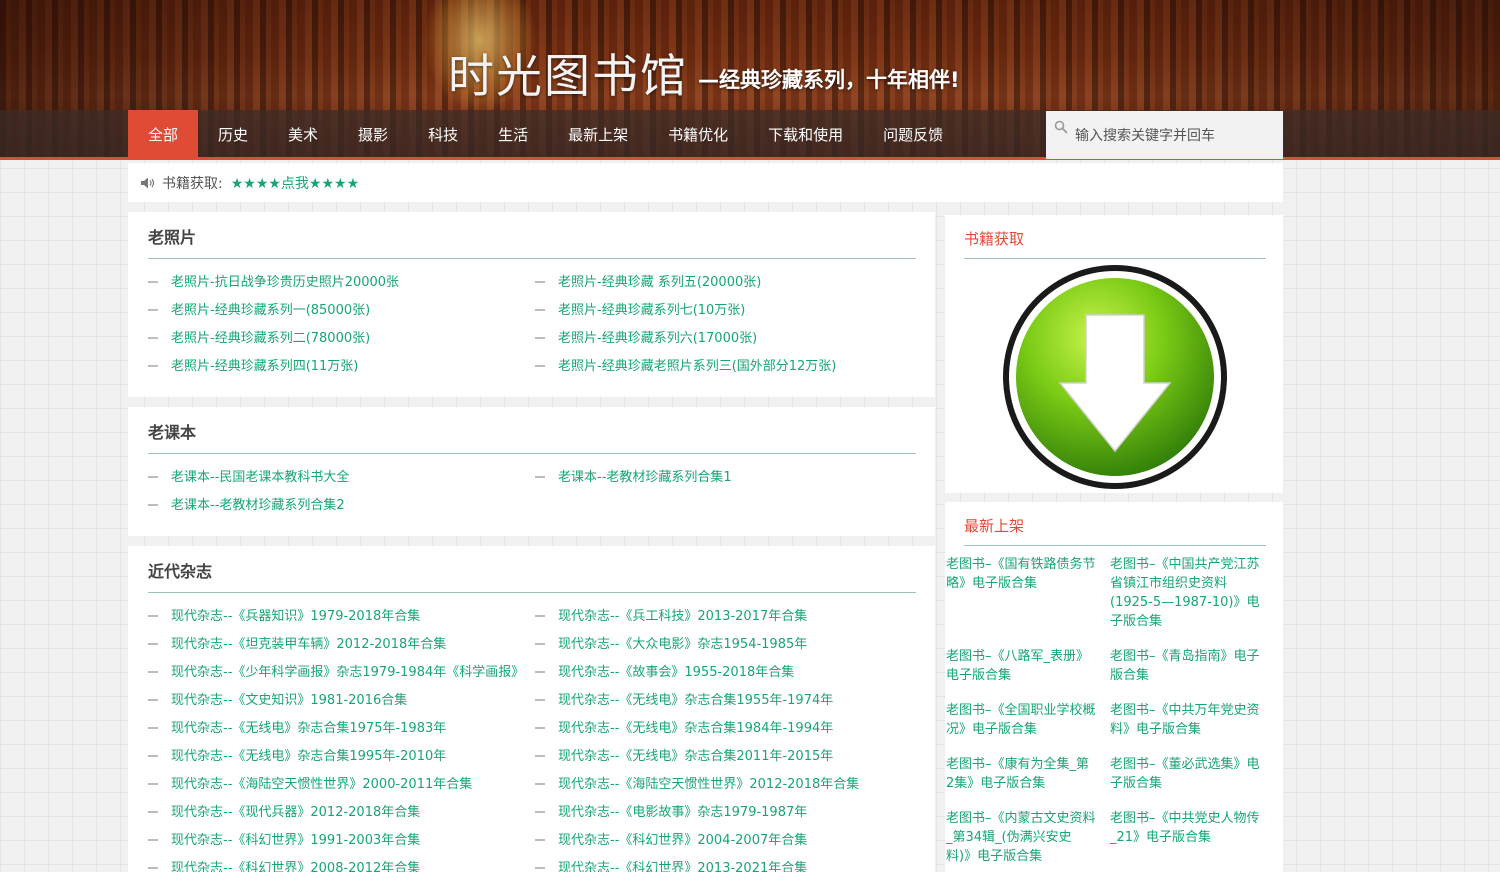 The width and height of the screenshot is (1500, 872). I want to click on nav-item-life: 生活, so click(513, 135).